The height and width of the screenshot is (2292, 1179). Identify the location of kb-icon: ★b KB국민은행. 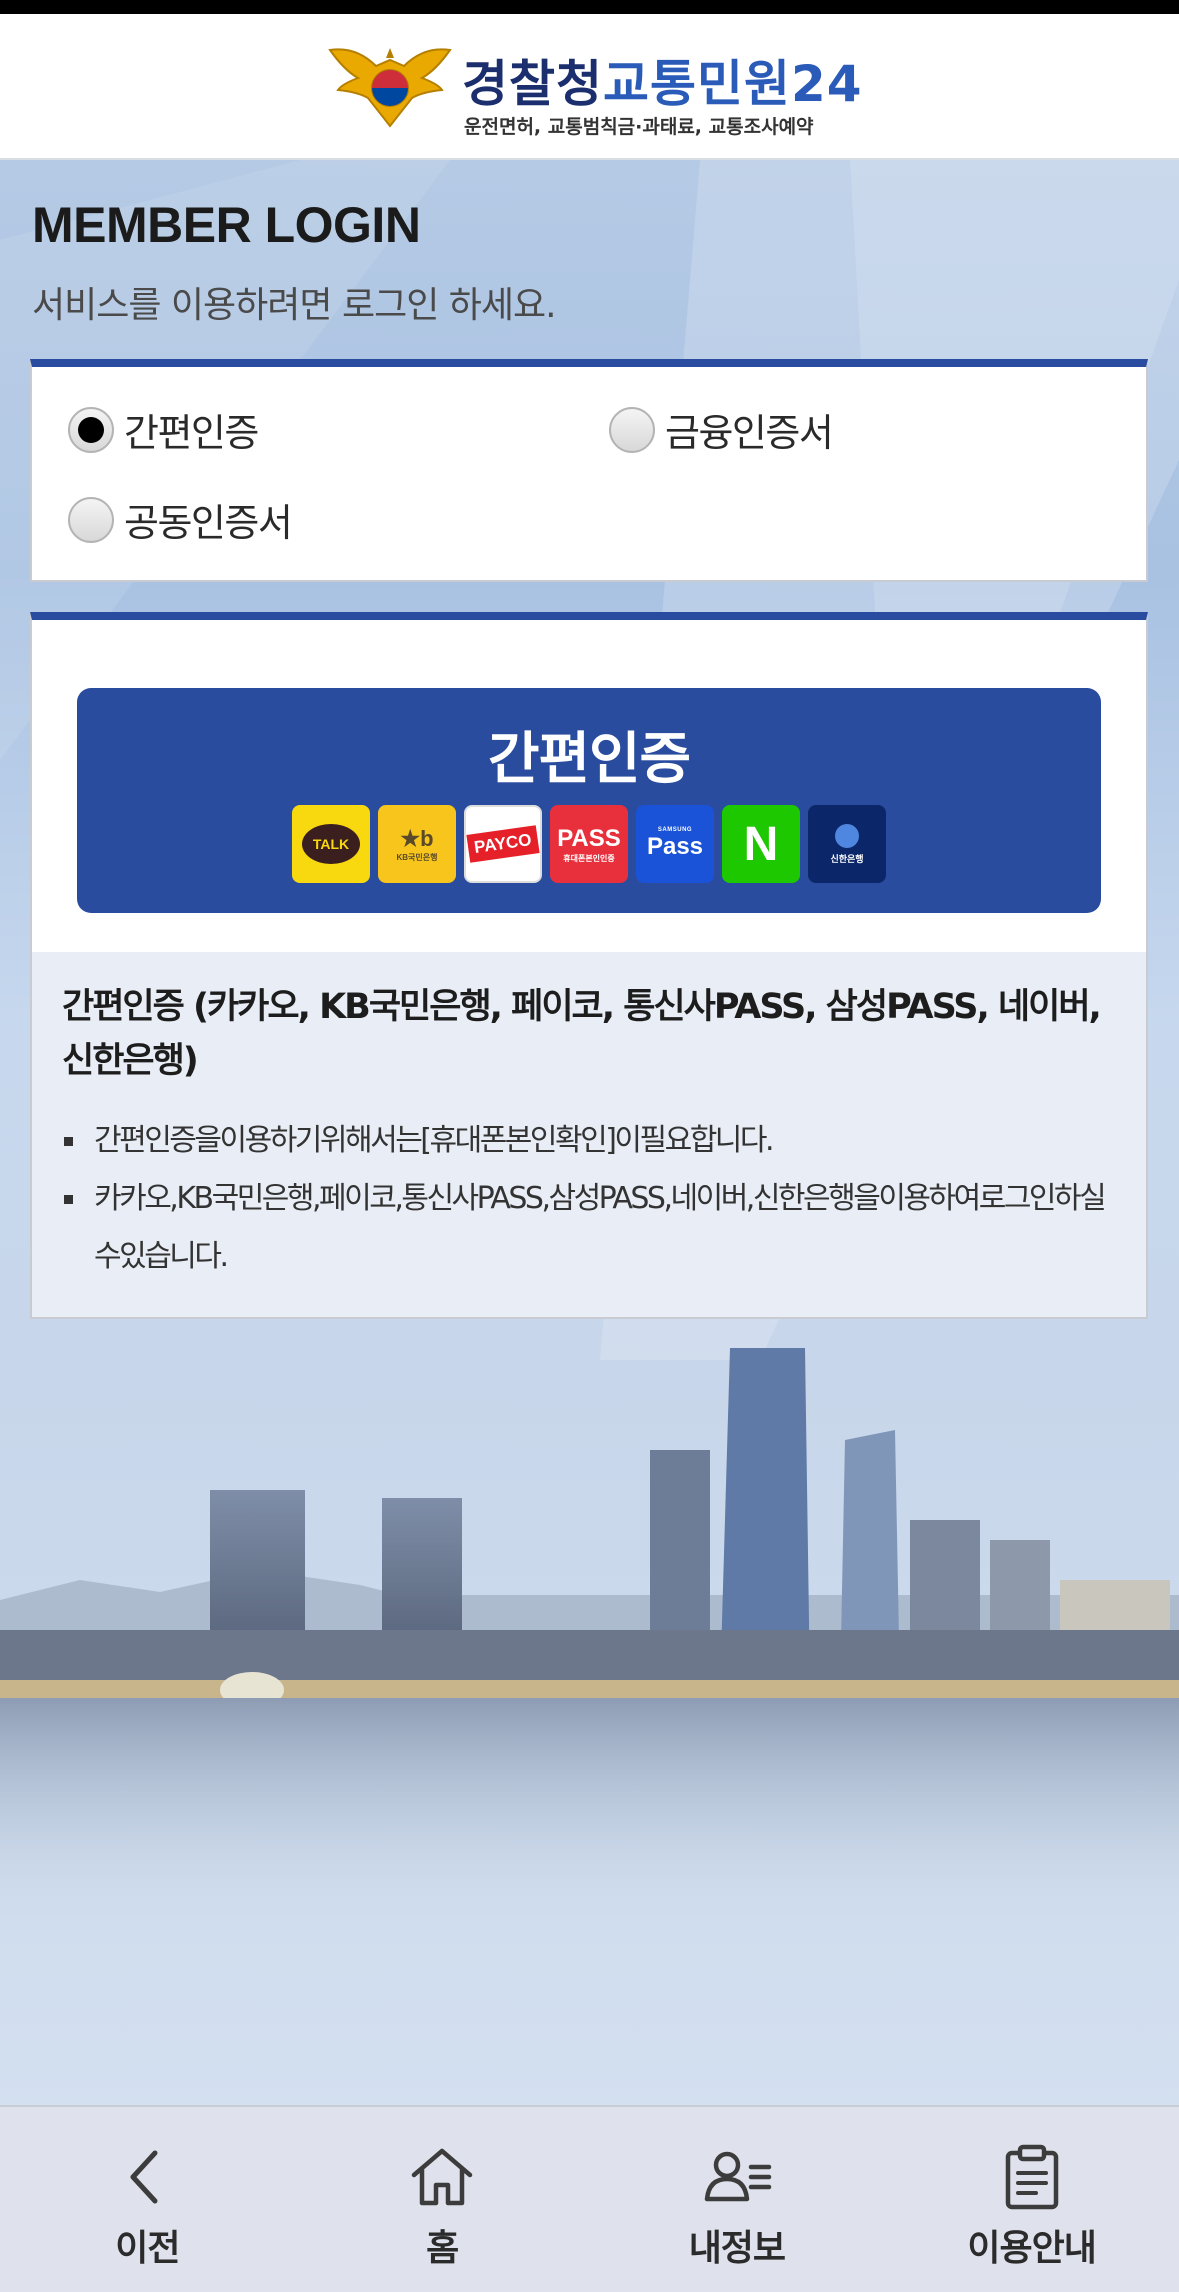
(417, 844).